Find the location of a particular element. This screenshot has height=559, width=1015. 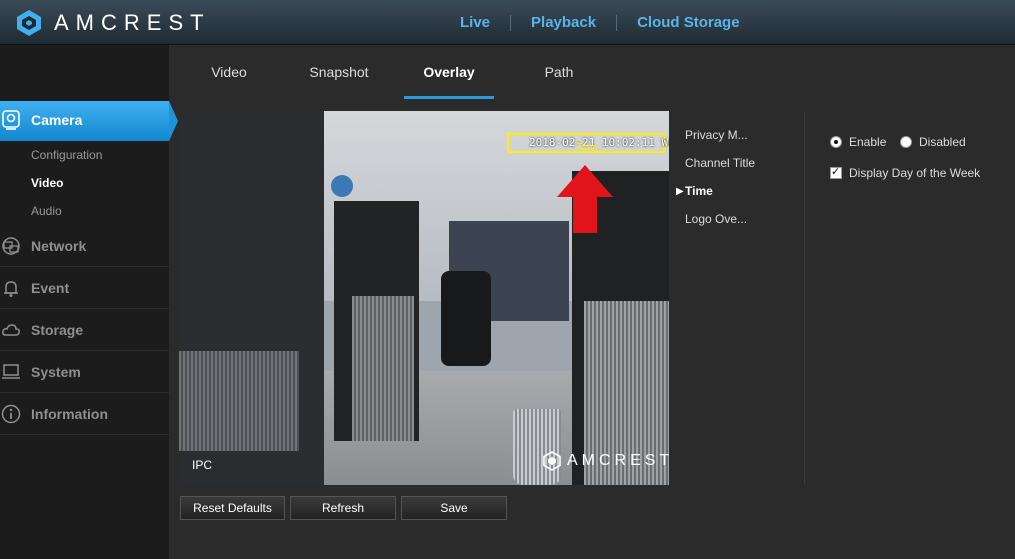

overlay-menu-time: Time is located at coordinates (699, 191).